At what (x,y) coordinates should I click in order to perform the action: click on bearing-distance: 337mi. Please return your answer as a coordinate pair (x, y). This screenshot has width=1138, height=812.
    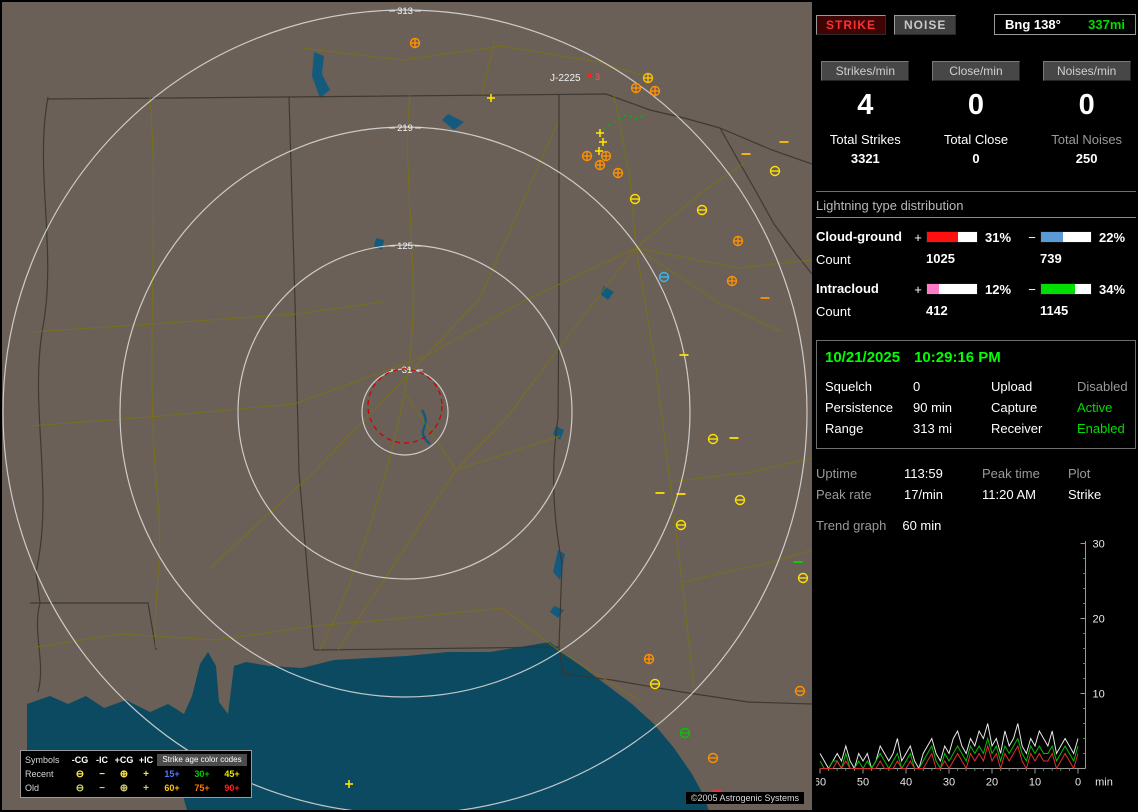
    Looking at the image, I should click on (1106, 24).